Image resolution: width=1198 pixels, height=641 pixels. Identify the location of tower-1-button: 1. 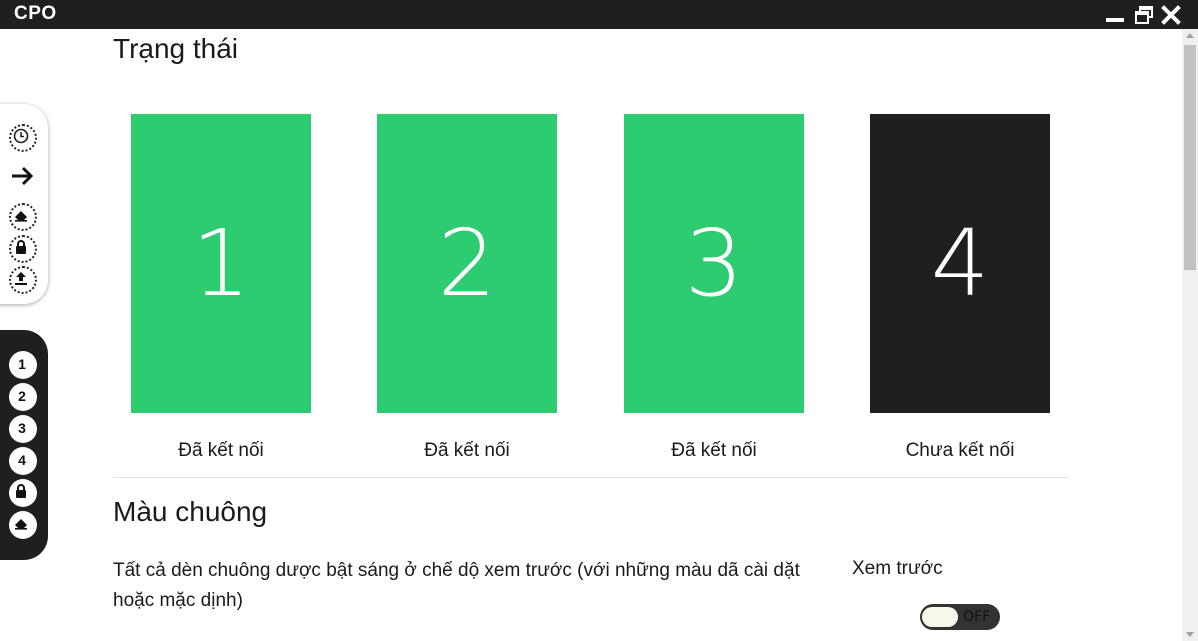
(23, 365).